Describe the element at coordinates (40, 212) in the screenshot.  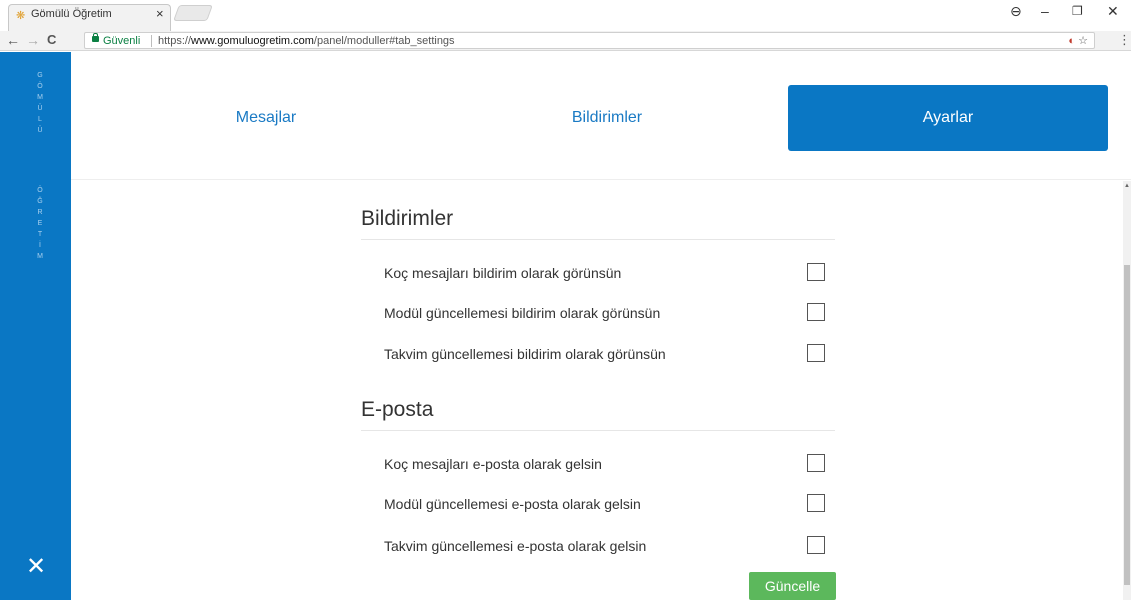
I see `brand-letter: R` at that location.